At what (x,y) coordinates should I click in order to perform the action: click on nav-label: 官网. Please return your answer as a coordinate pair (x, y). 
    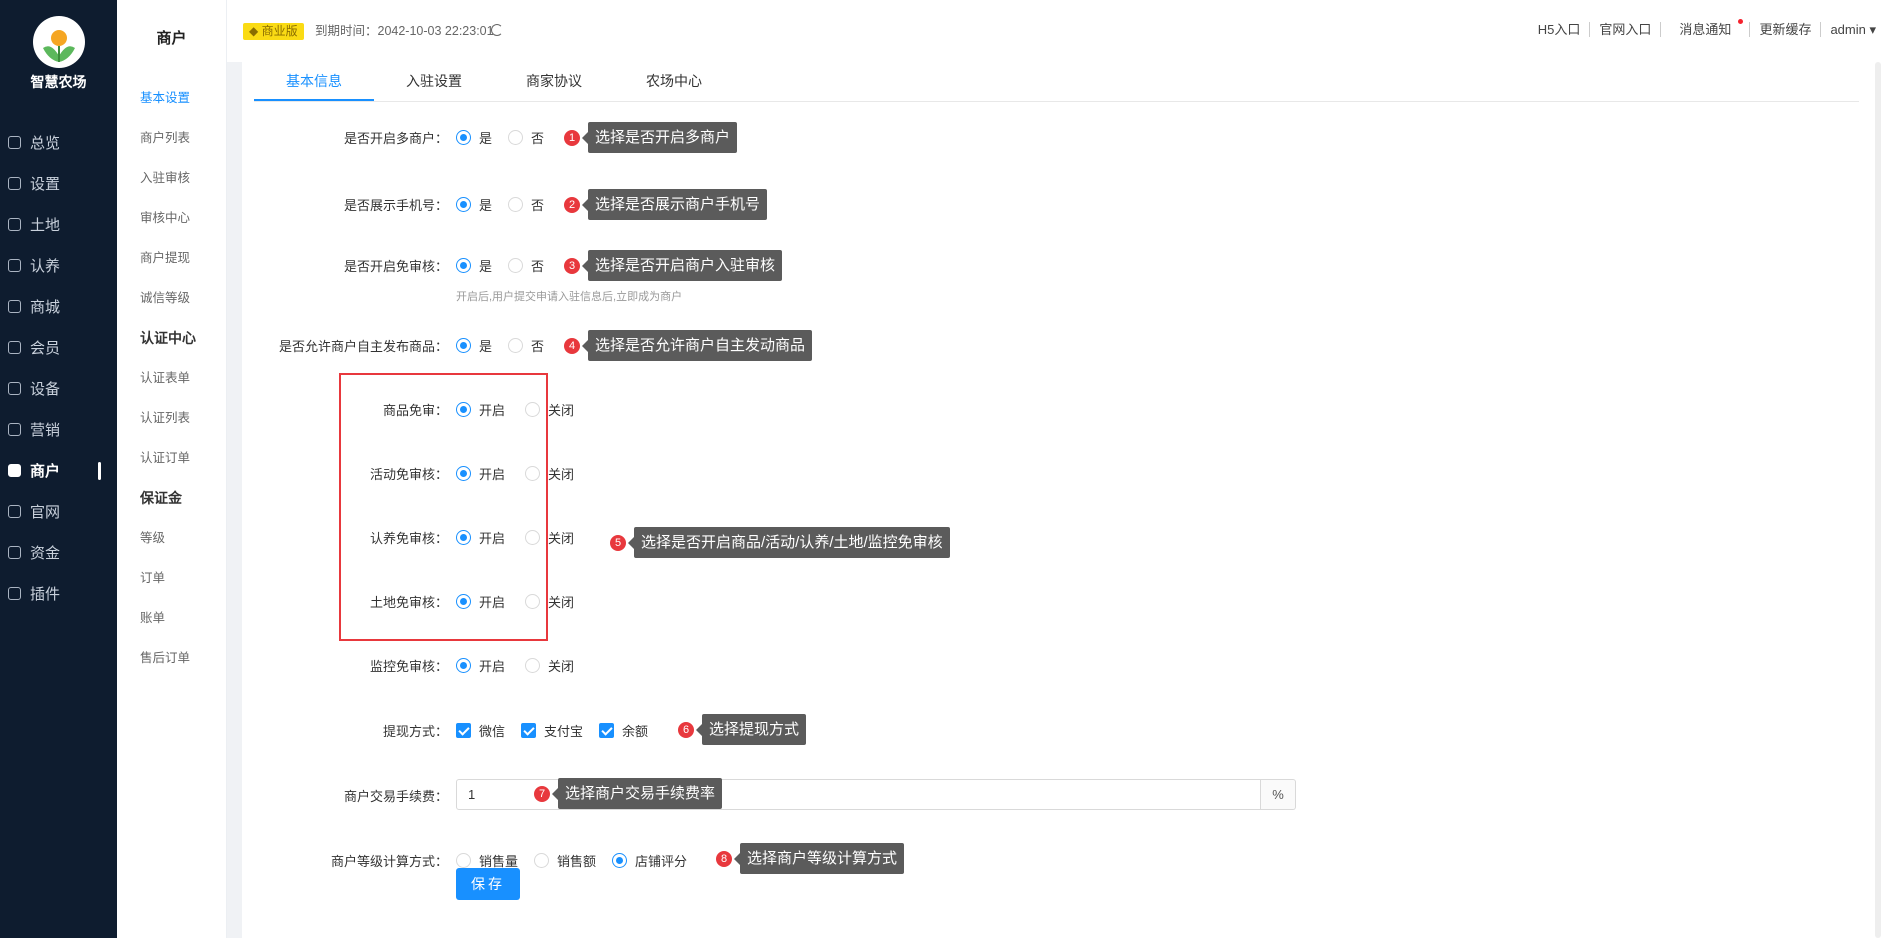
    Looking at the image, I should click on (45, 512).